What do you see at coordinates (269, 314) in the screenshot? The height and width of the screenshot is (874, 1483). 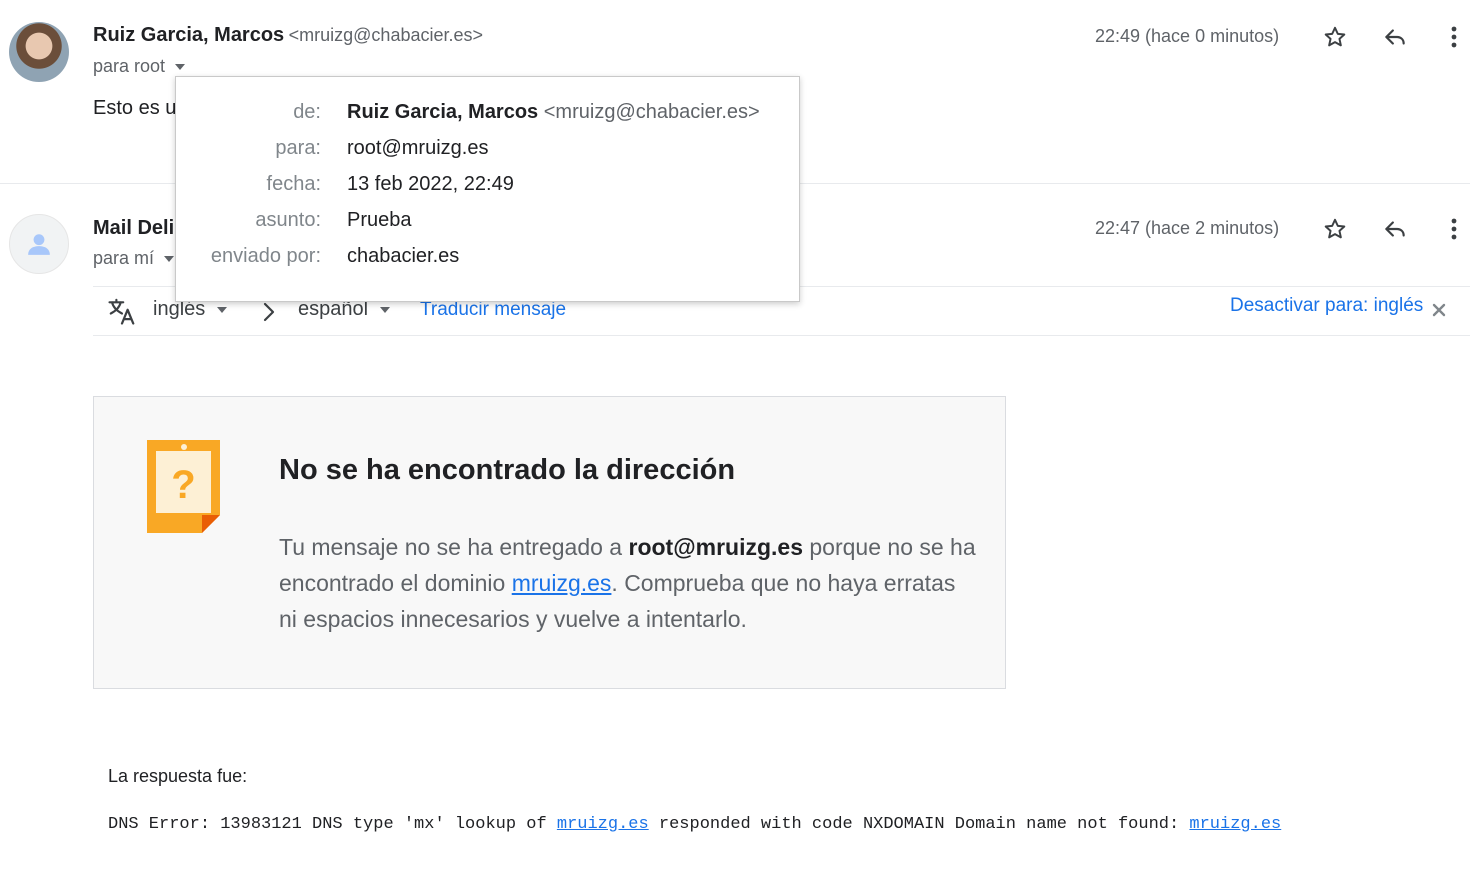 I see `chevron-right-icon` at bounding box center [269, 314].